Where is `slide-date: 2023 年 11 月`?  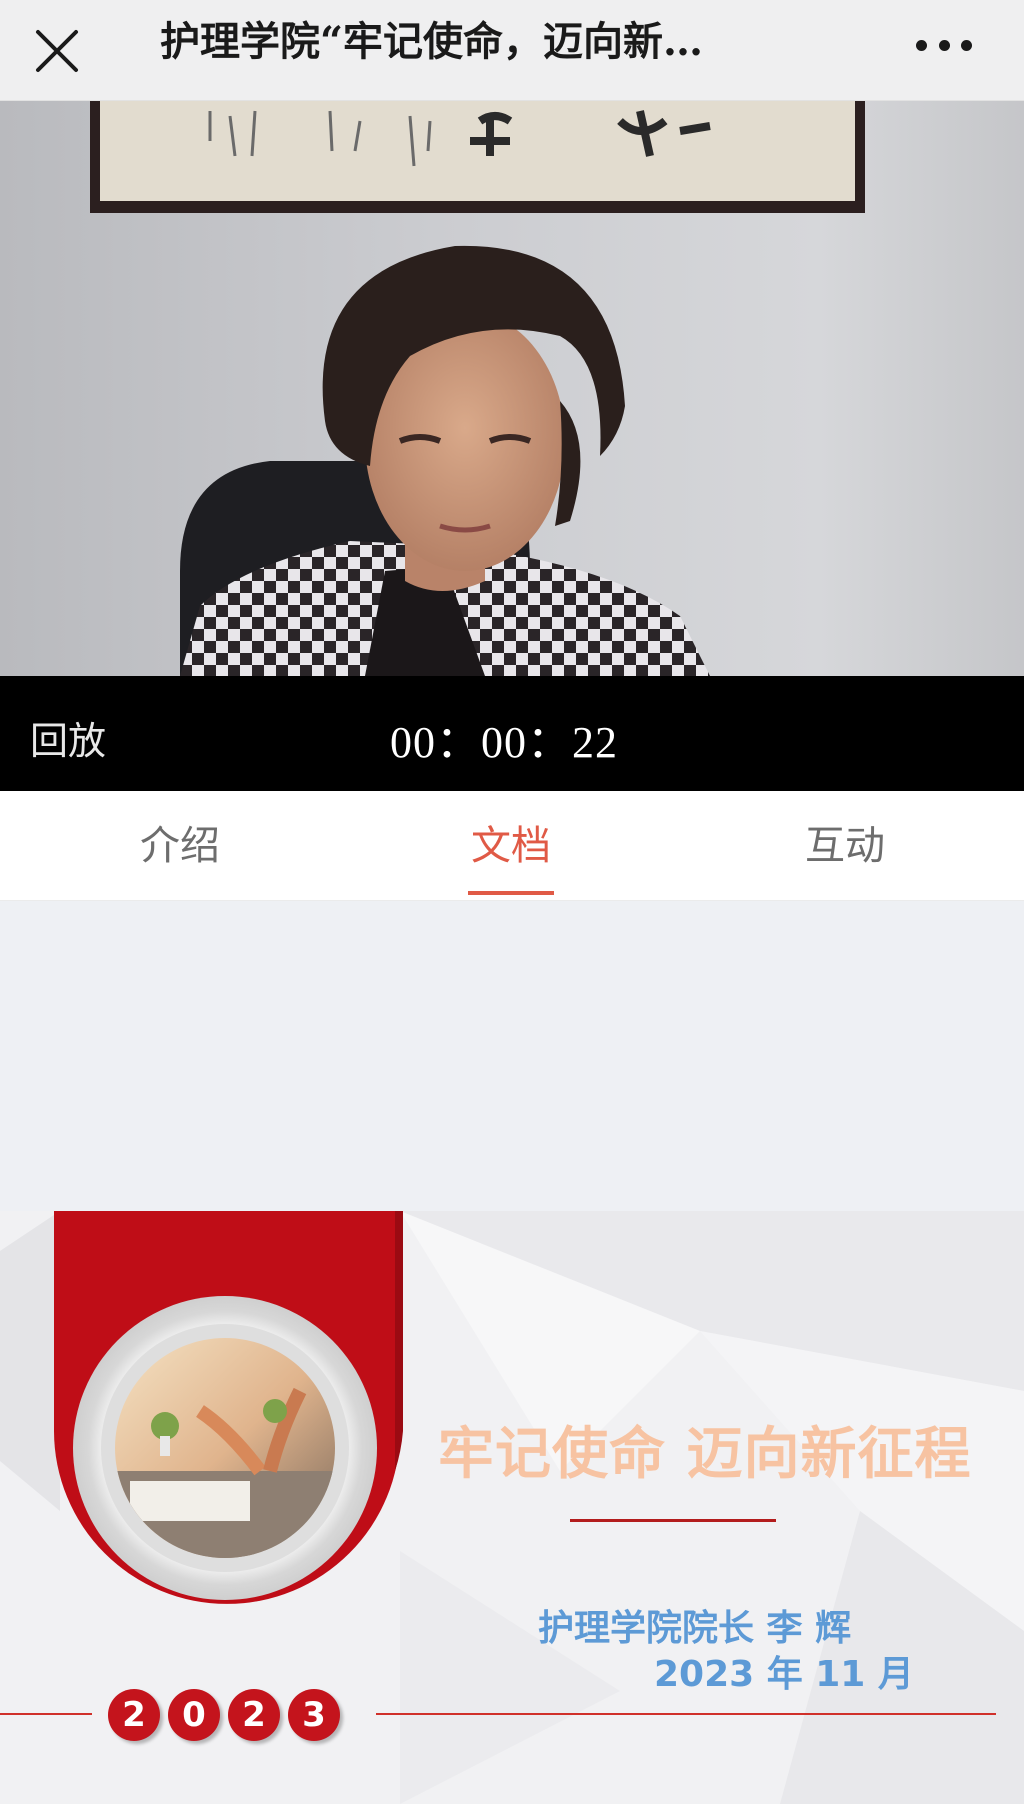
slide-date: 2023 年 11 月 is located at coordinates (784, 1674).